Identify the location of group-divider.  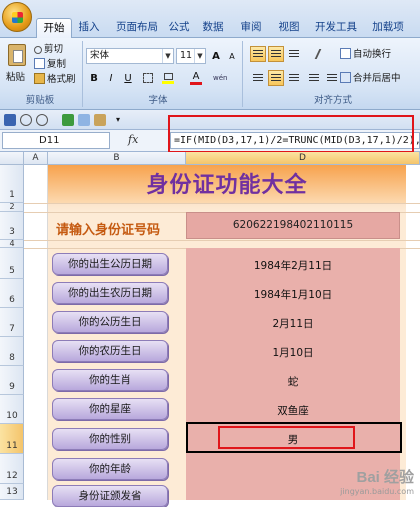
(242, 74).